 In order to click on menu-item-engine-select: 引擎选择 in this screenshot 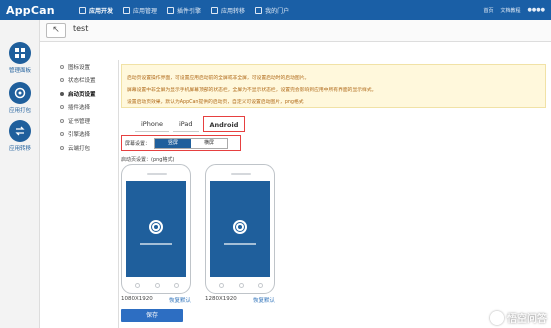, I will do `click(86, 135)`.